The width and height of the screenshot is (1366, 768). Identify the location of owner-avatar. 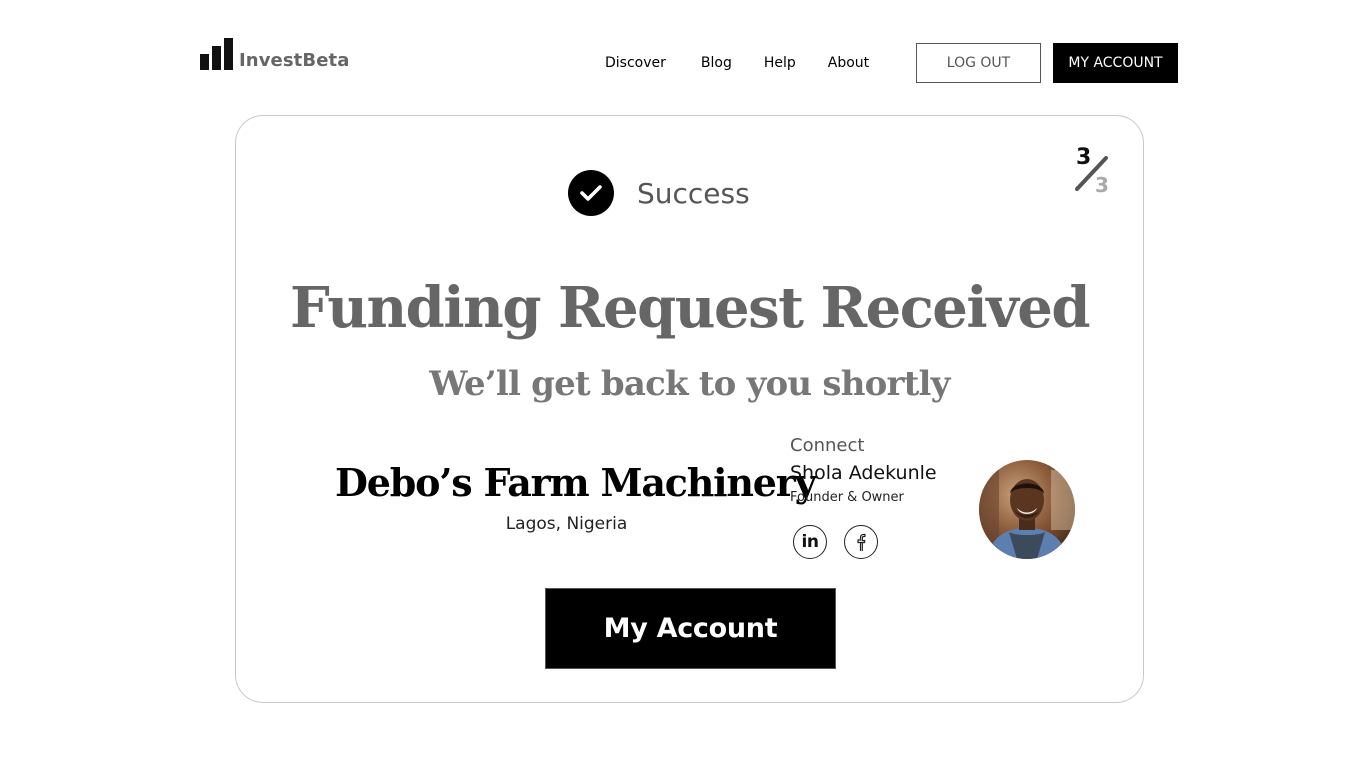
(1027, 509).